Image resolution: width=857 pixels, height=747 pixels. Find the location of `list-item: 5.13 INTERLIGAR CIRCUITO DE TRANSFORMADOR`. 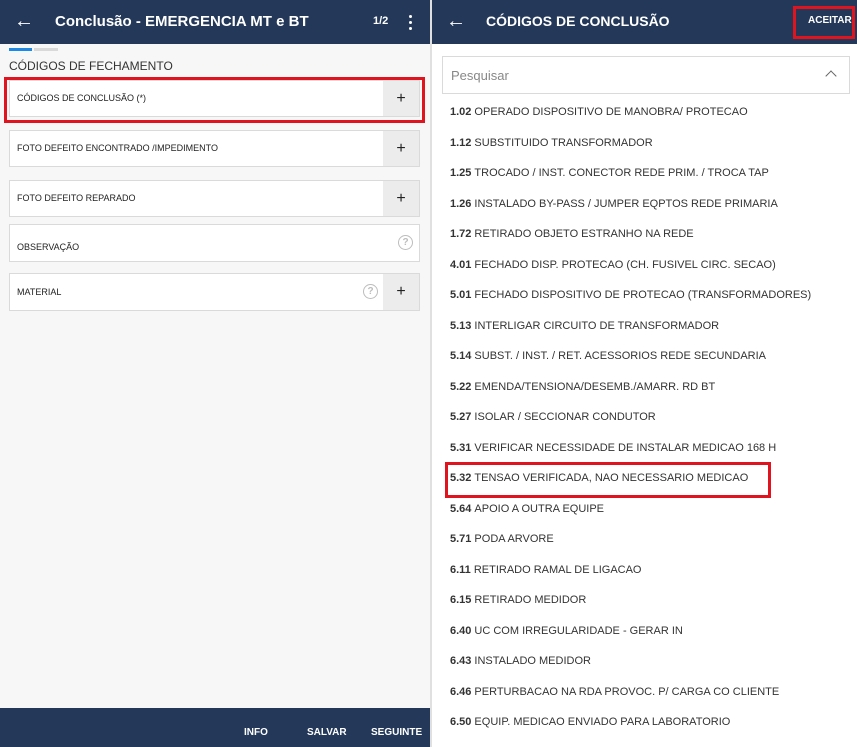

list-item: 5.13 INTERLIGAR CIRCUITO DE TRANSFORMADOR is located at coordinates (644, 326).